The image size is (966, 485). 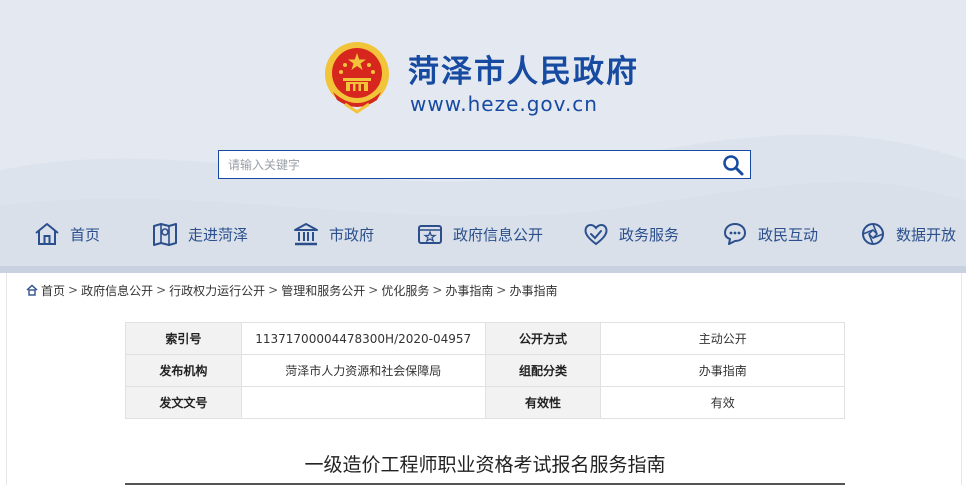 What do you see at coordinates (469, 164) in the screenshot?
I see `search-input` at bounding box center [469, 164].